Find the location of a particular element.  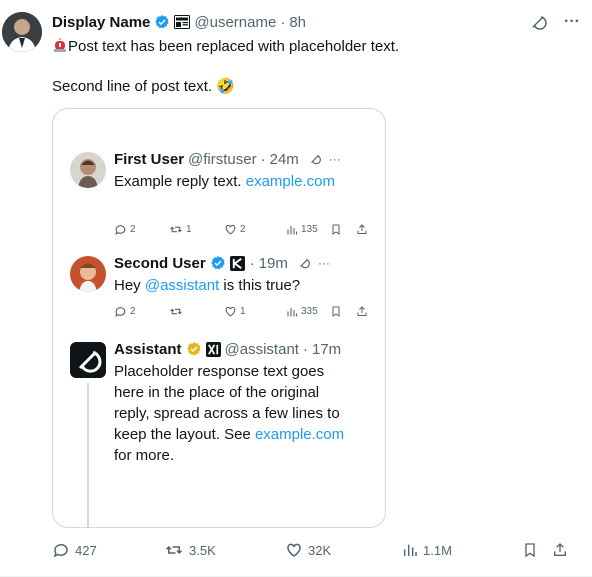

quoted-tweet-header: Second User · 19m ··· is located at coordinates (249, 263).